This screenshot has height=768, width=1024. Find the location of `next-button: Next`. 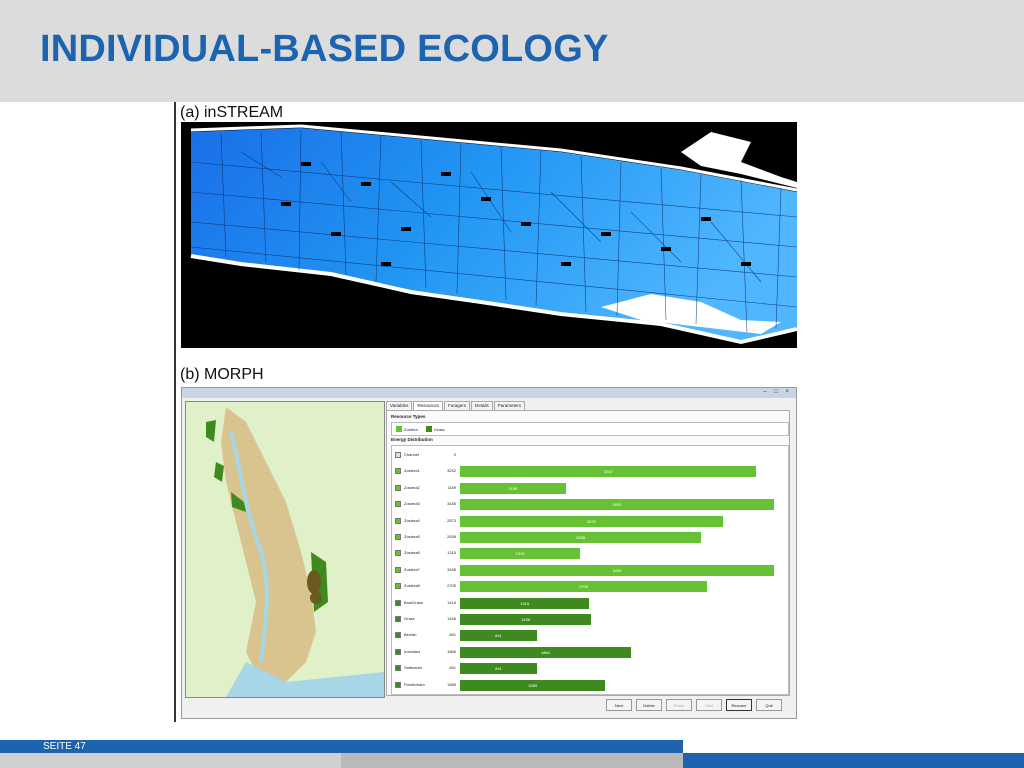

next-button: Next is located at coordinates (619, 705).